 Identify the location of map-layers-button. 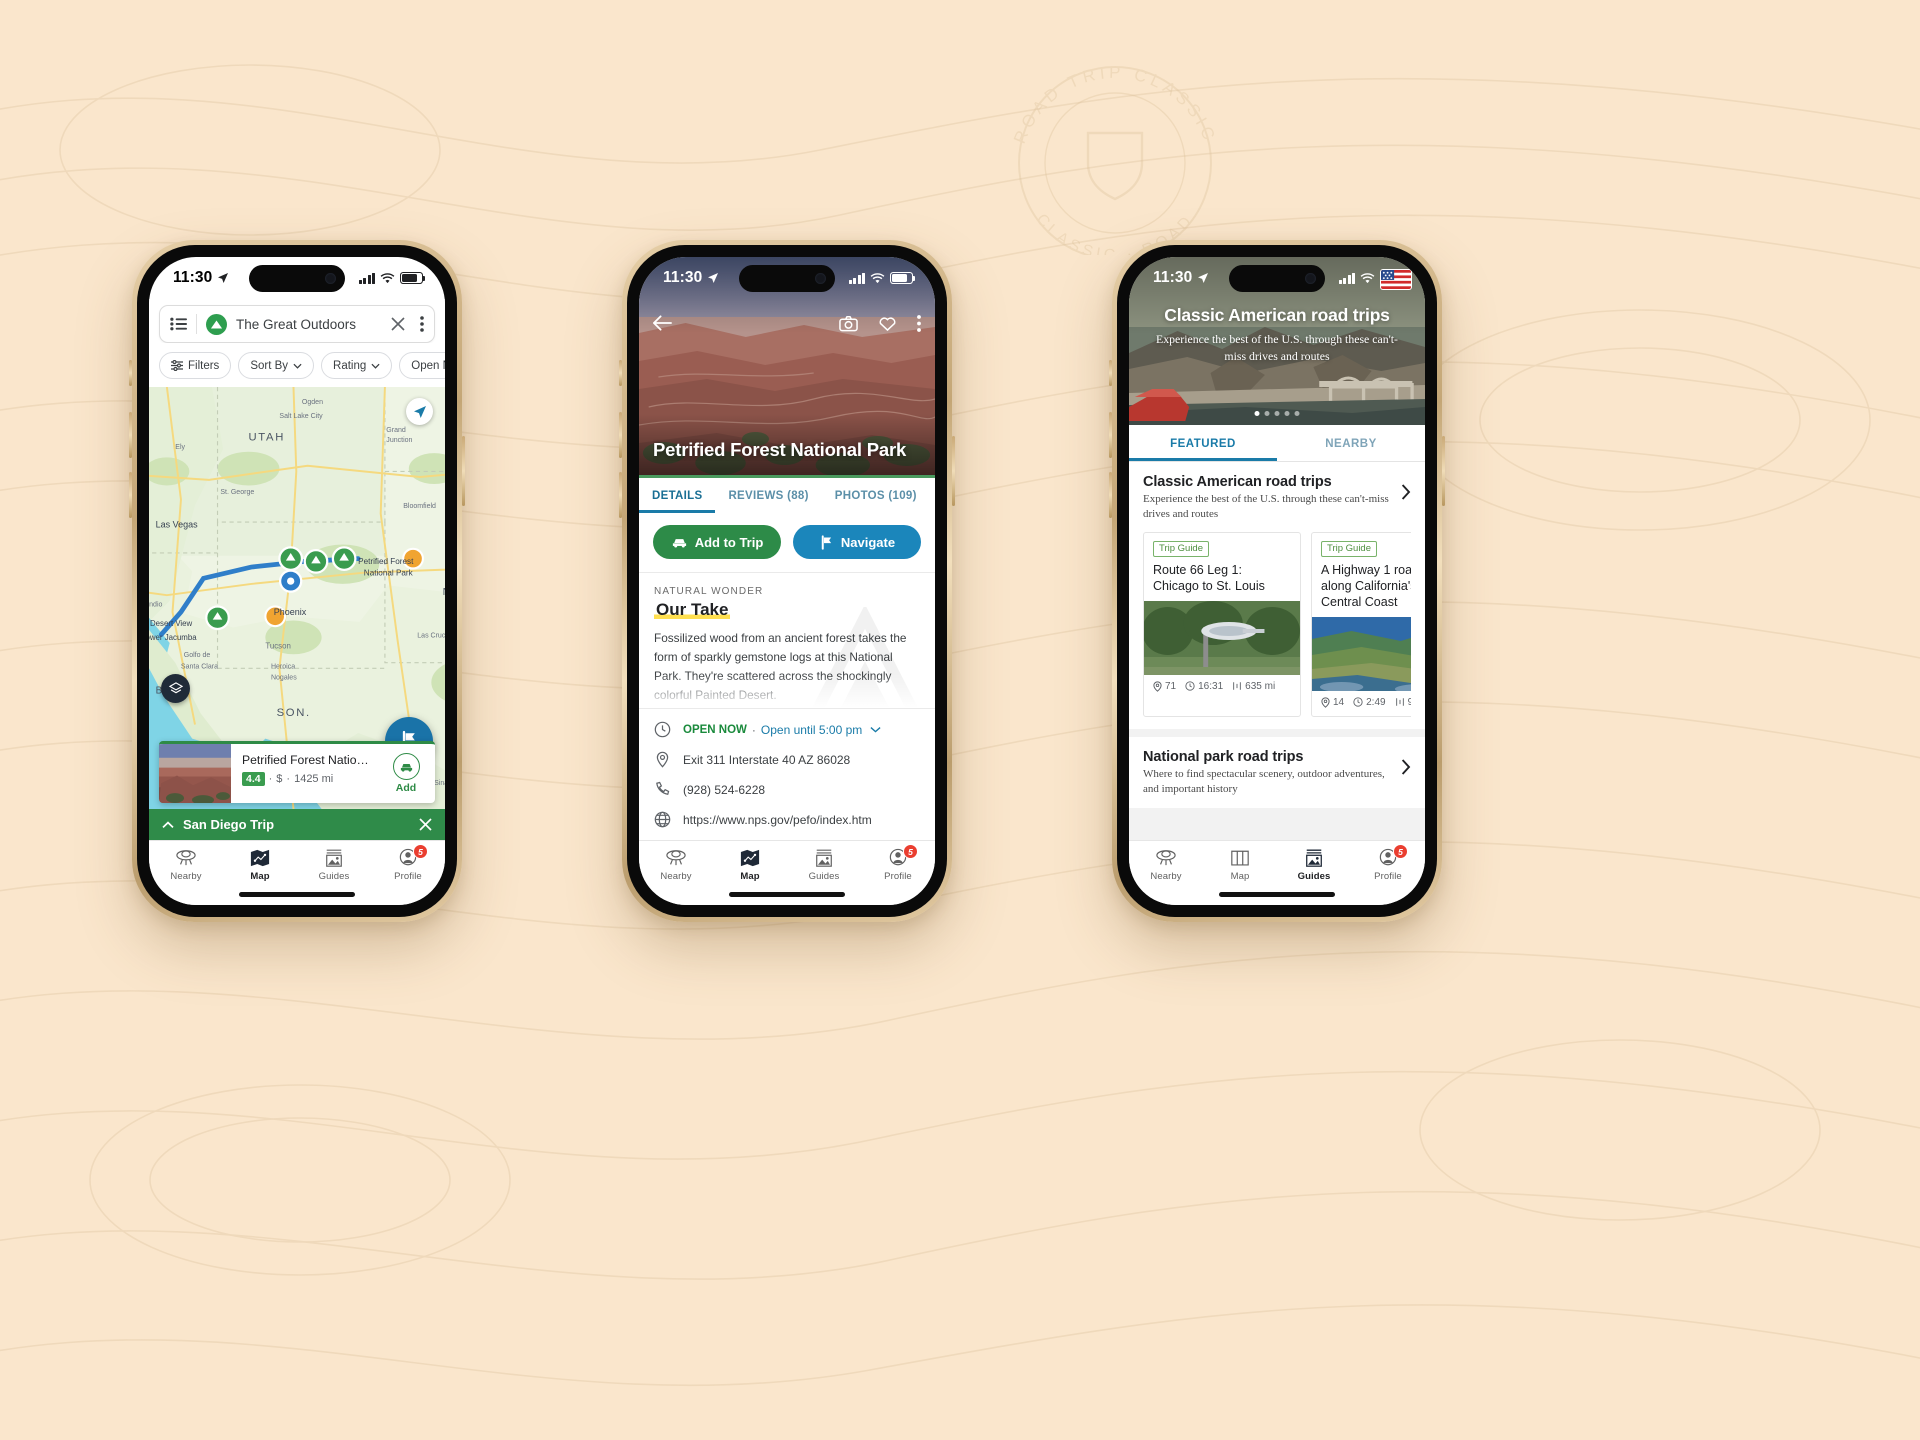
(175, 688).